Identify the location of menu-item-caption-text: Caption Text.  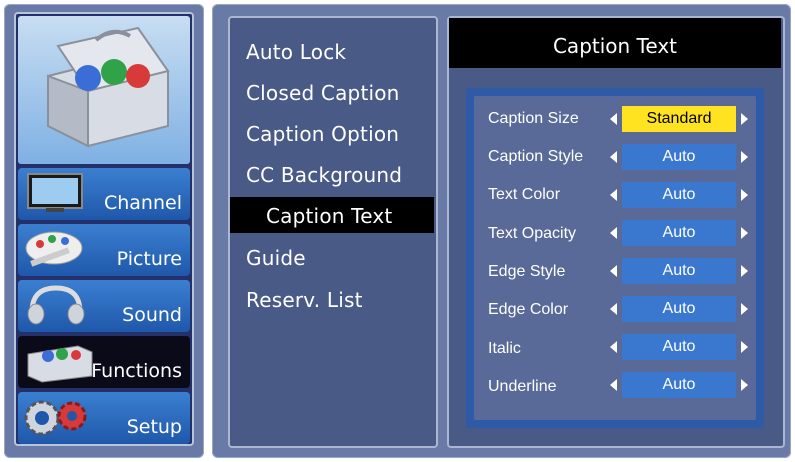
(329, 216).